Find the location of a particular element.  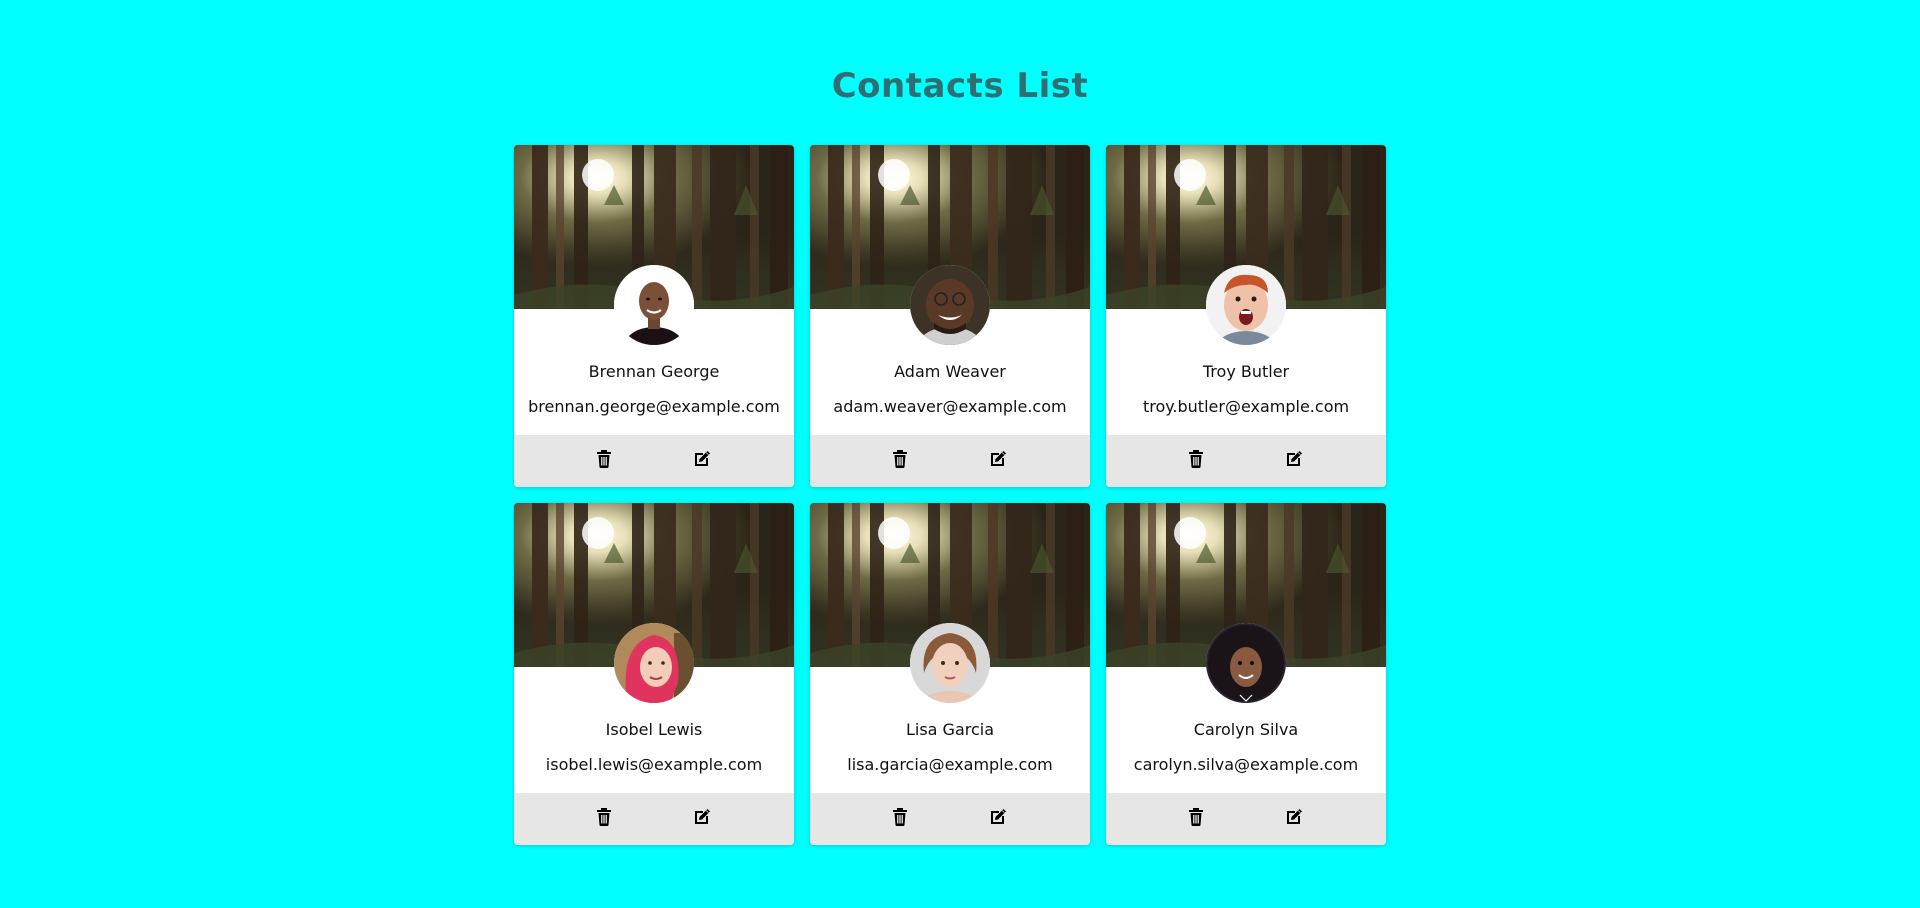

contact-name: Brennan George is located at coordinates (654, 371).